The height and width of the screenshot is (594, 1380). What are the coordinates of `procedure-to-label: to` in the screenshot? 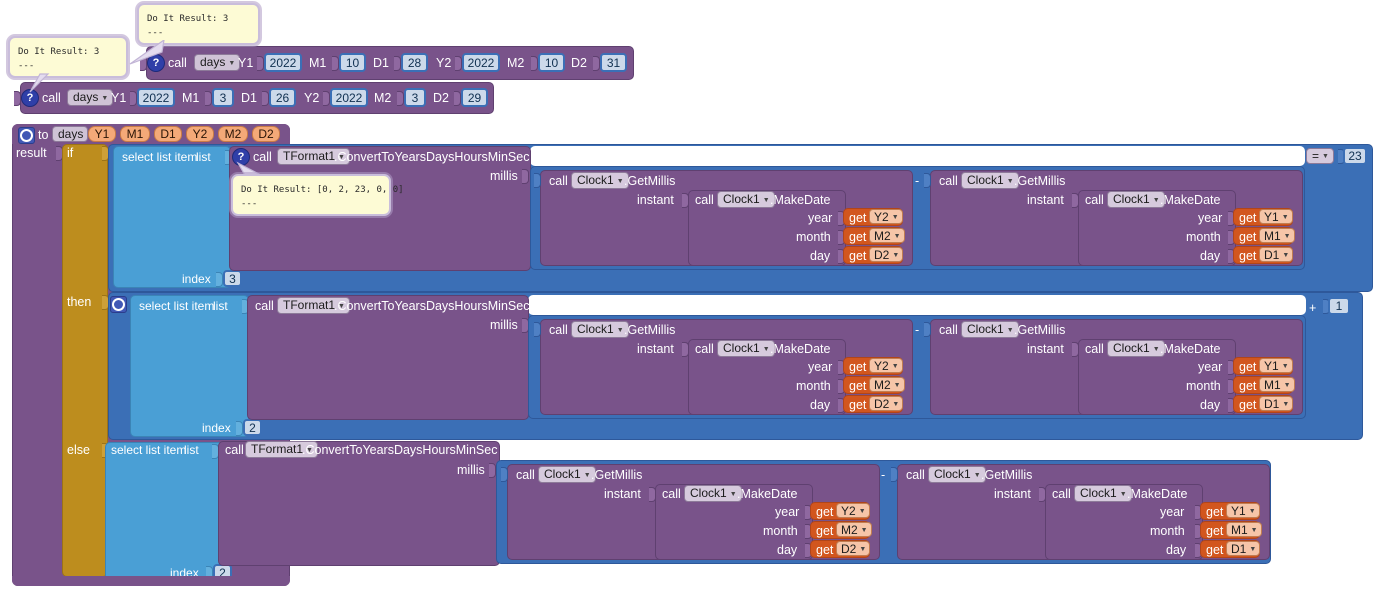 It's located at (43, 135).